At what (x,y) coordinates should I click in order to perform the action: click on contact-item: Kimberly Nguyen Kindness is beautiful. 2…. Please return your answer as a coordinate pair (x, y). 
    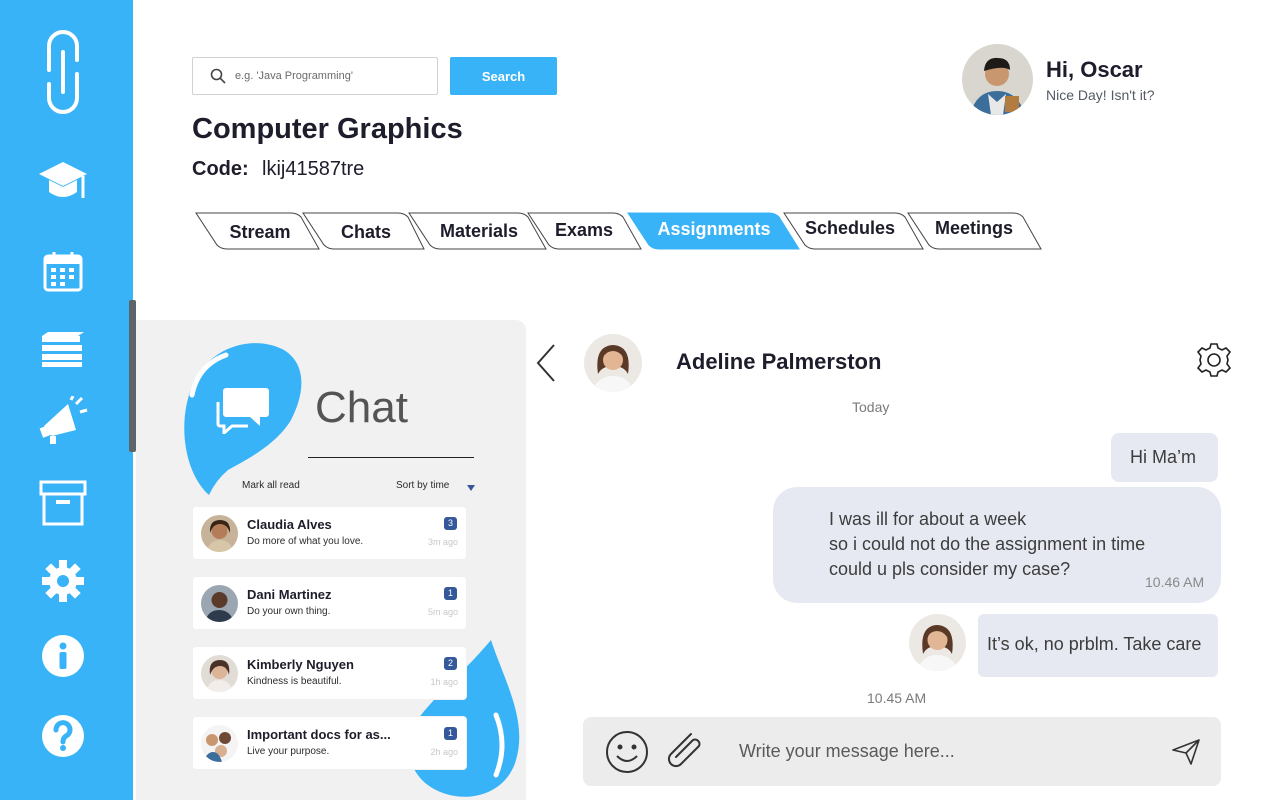
    Looking at the image, I should click on (329, 673).